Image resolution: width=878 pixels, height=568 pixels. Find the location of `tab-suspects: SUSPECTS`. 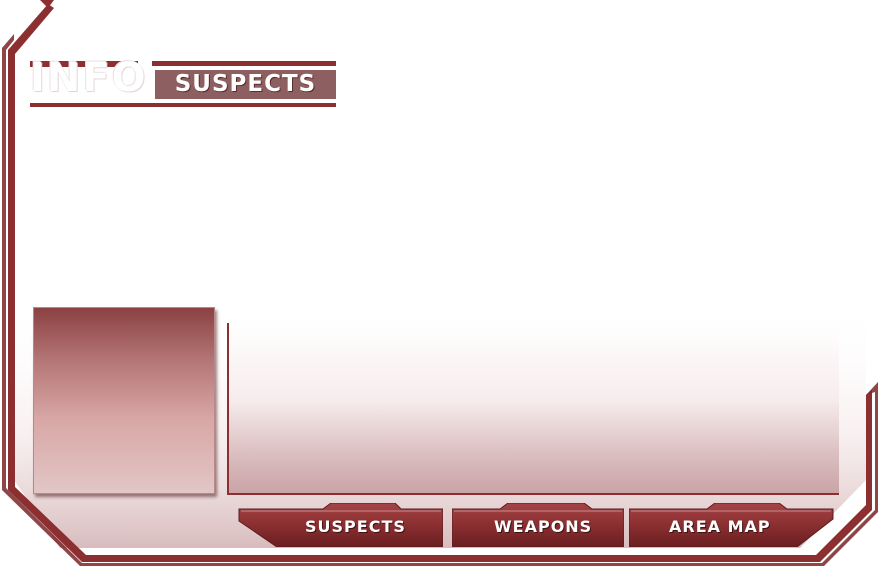

tab-suspects: SUSPECTS is located at coordinates (340, 525).